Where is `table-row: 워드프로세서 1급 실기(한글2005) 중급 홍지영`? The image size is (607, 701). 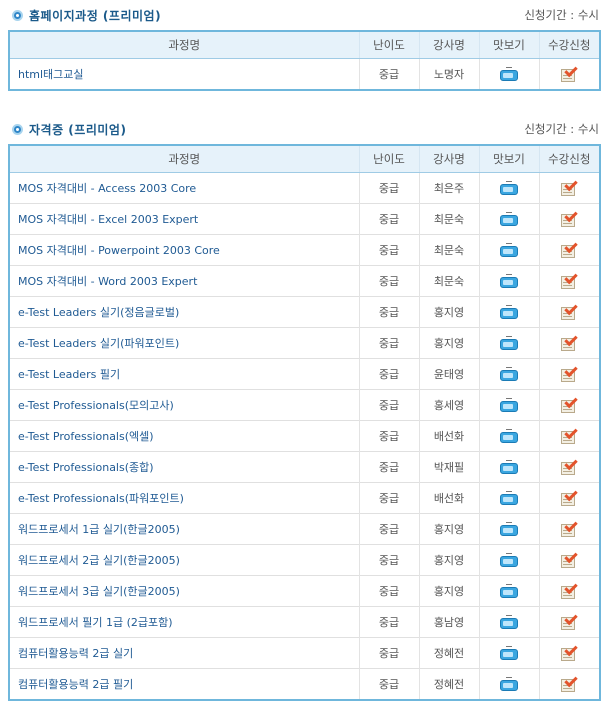 table-row: 워드프로세서 1급 실기(한글2005) 중급 홍지영 is located at coordinates (304, 529).